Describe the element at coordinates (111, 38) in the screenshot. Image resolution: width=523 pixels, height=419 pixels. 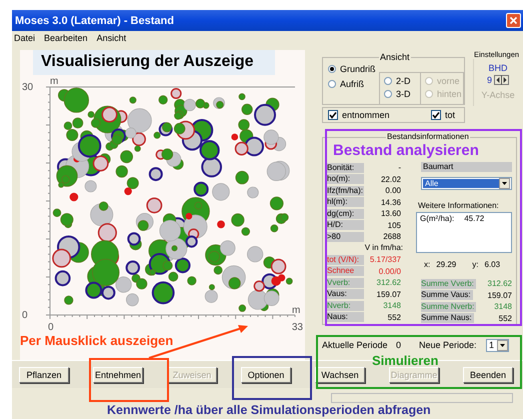
I see `menu-item: Ansicht` at that location.